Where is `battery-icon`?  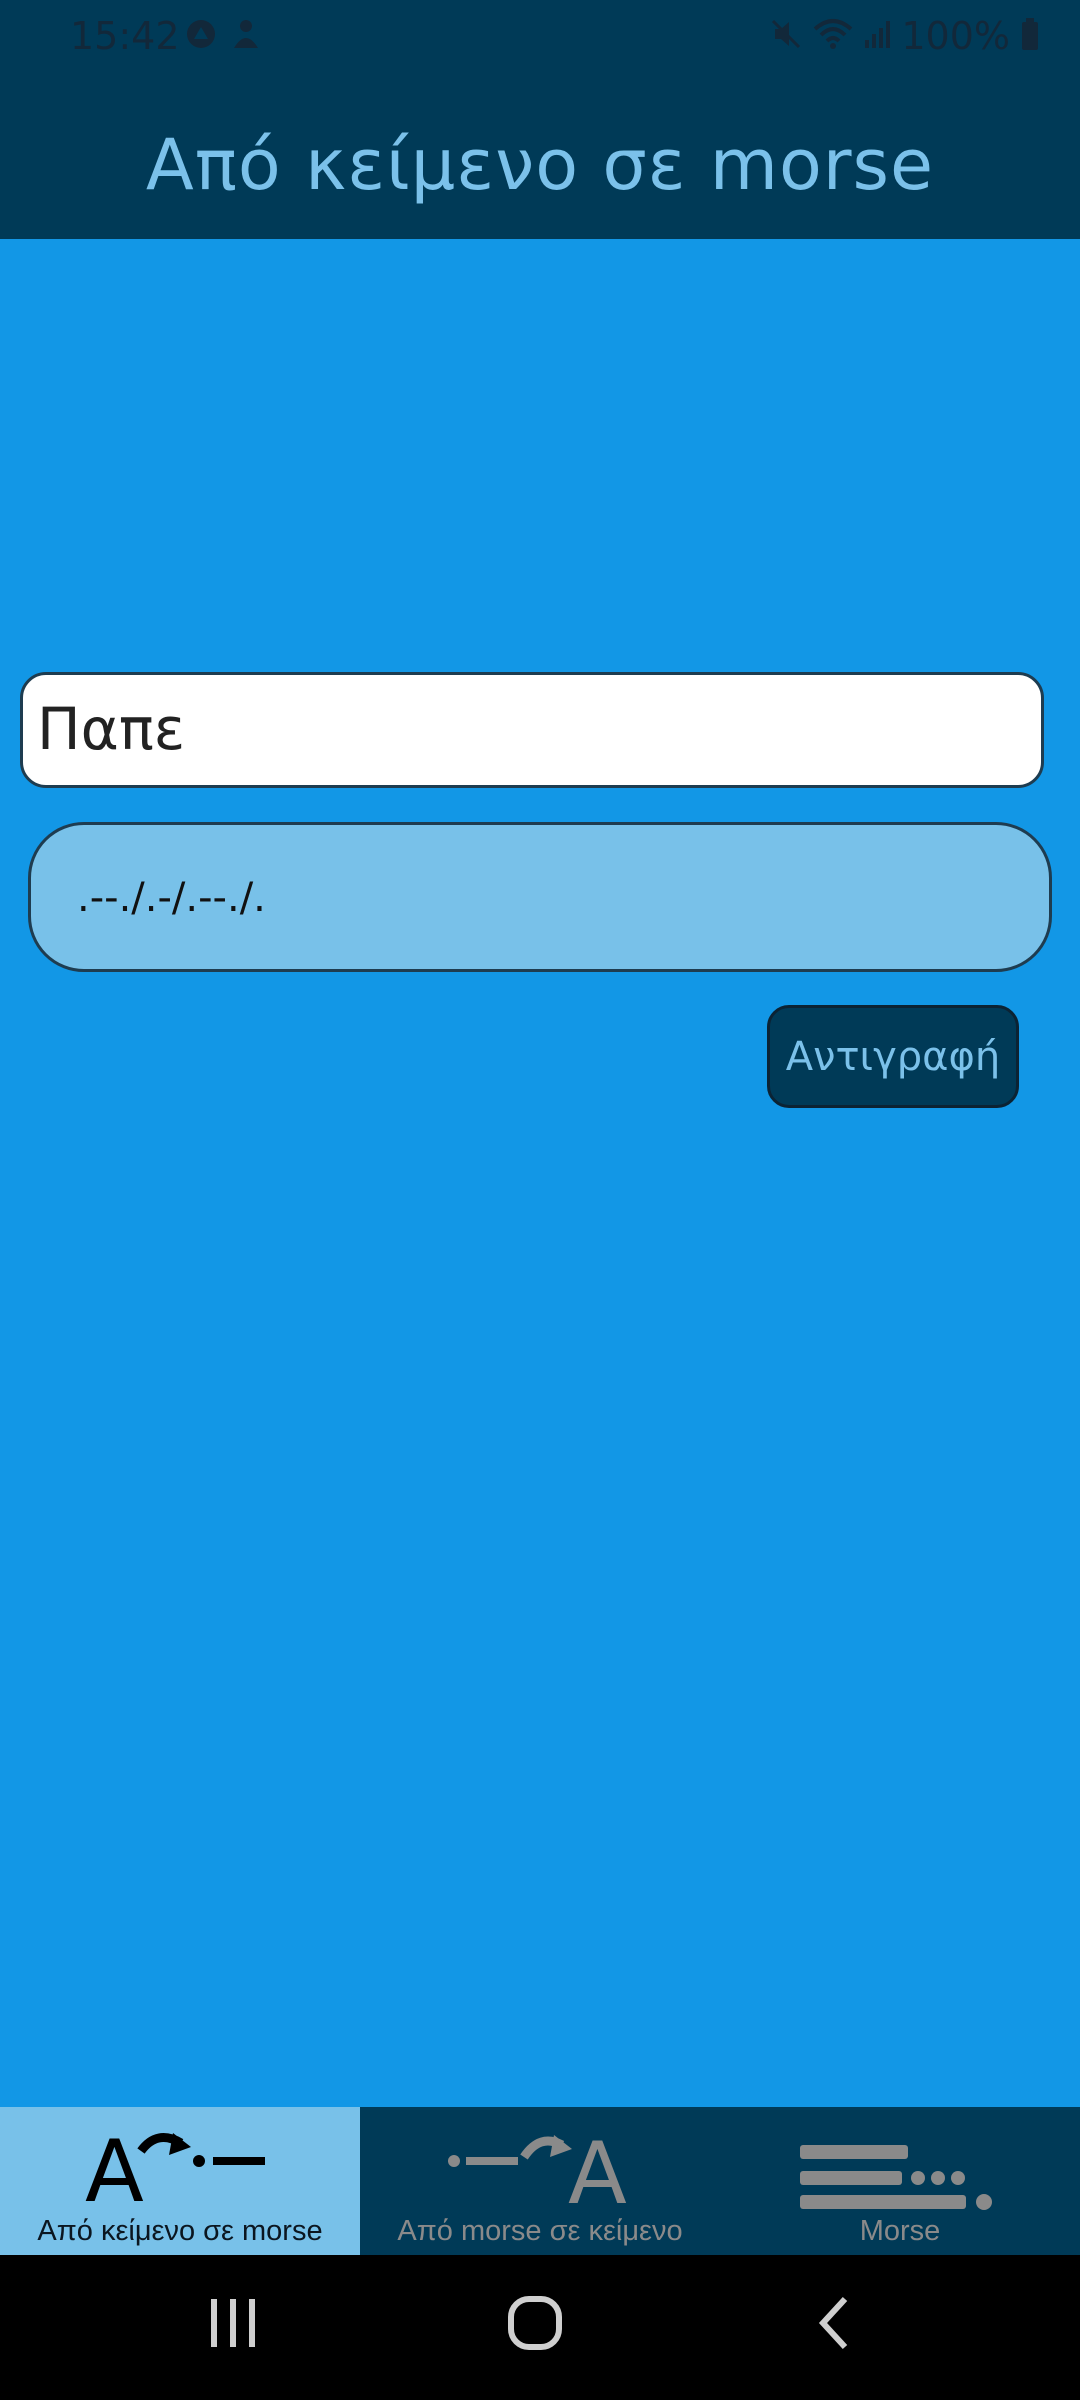 battery-icon is located at coordinates (1030, 36).